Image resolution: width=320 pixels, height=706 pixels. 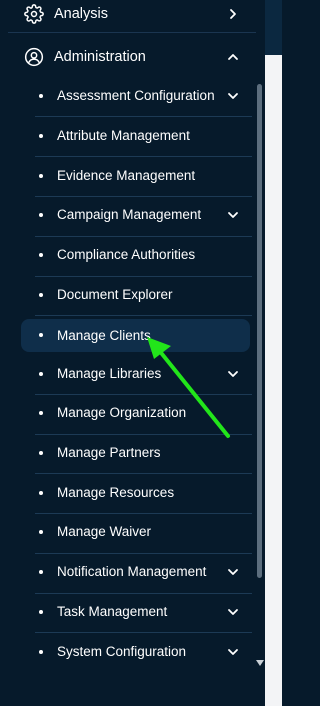 What do you see at coordinates (34, 14) in the screenshot?
I see `gear-icon` at bounding box center [34, 14].